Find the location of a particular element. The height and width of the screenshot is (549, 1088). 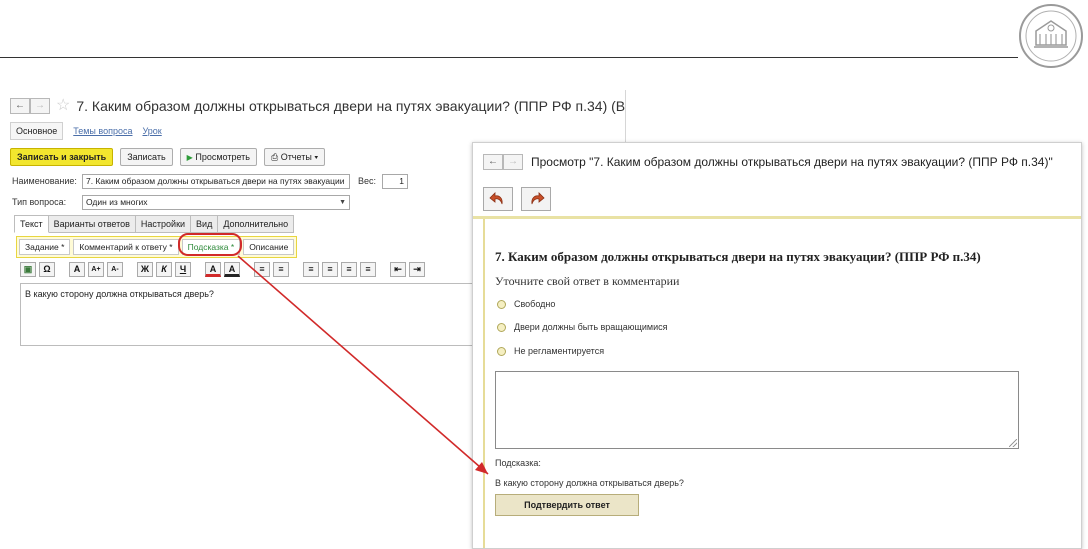

tab-view: Вид is located at coordinates (205, 224).